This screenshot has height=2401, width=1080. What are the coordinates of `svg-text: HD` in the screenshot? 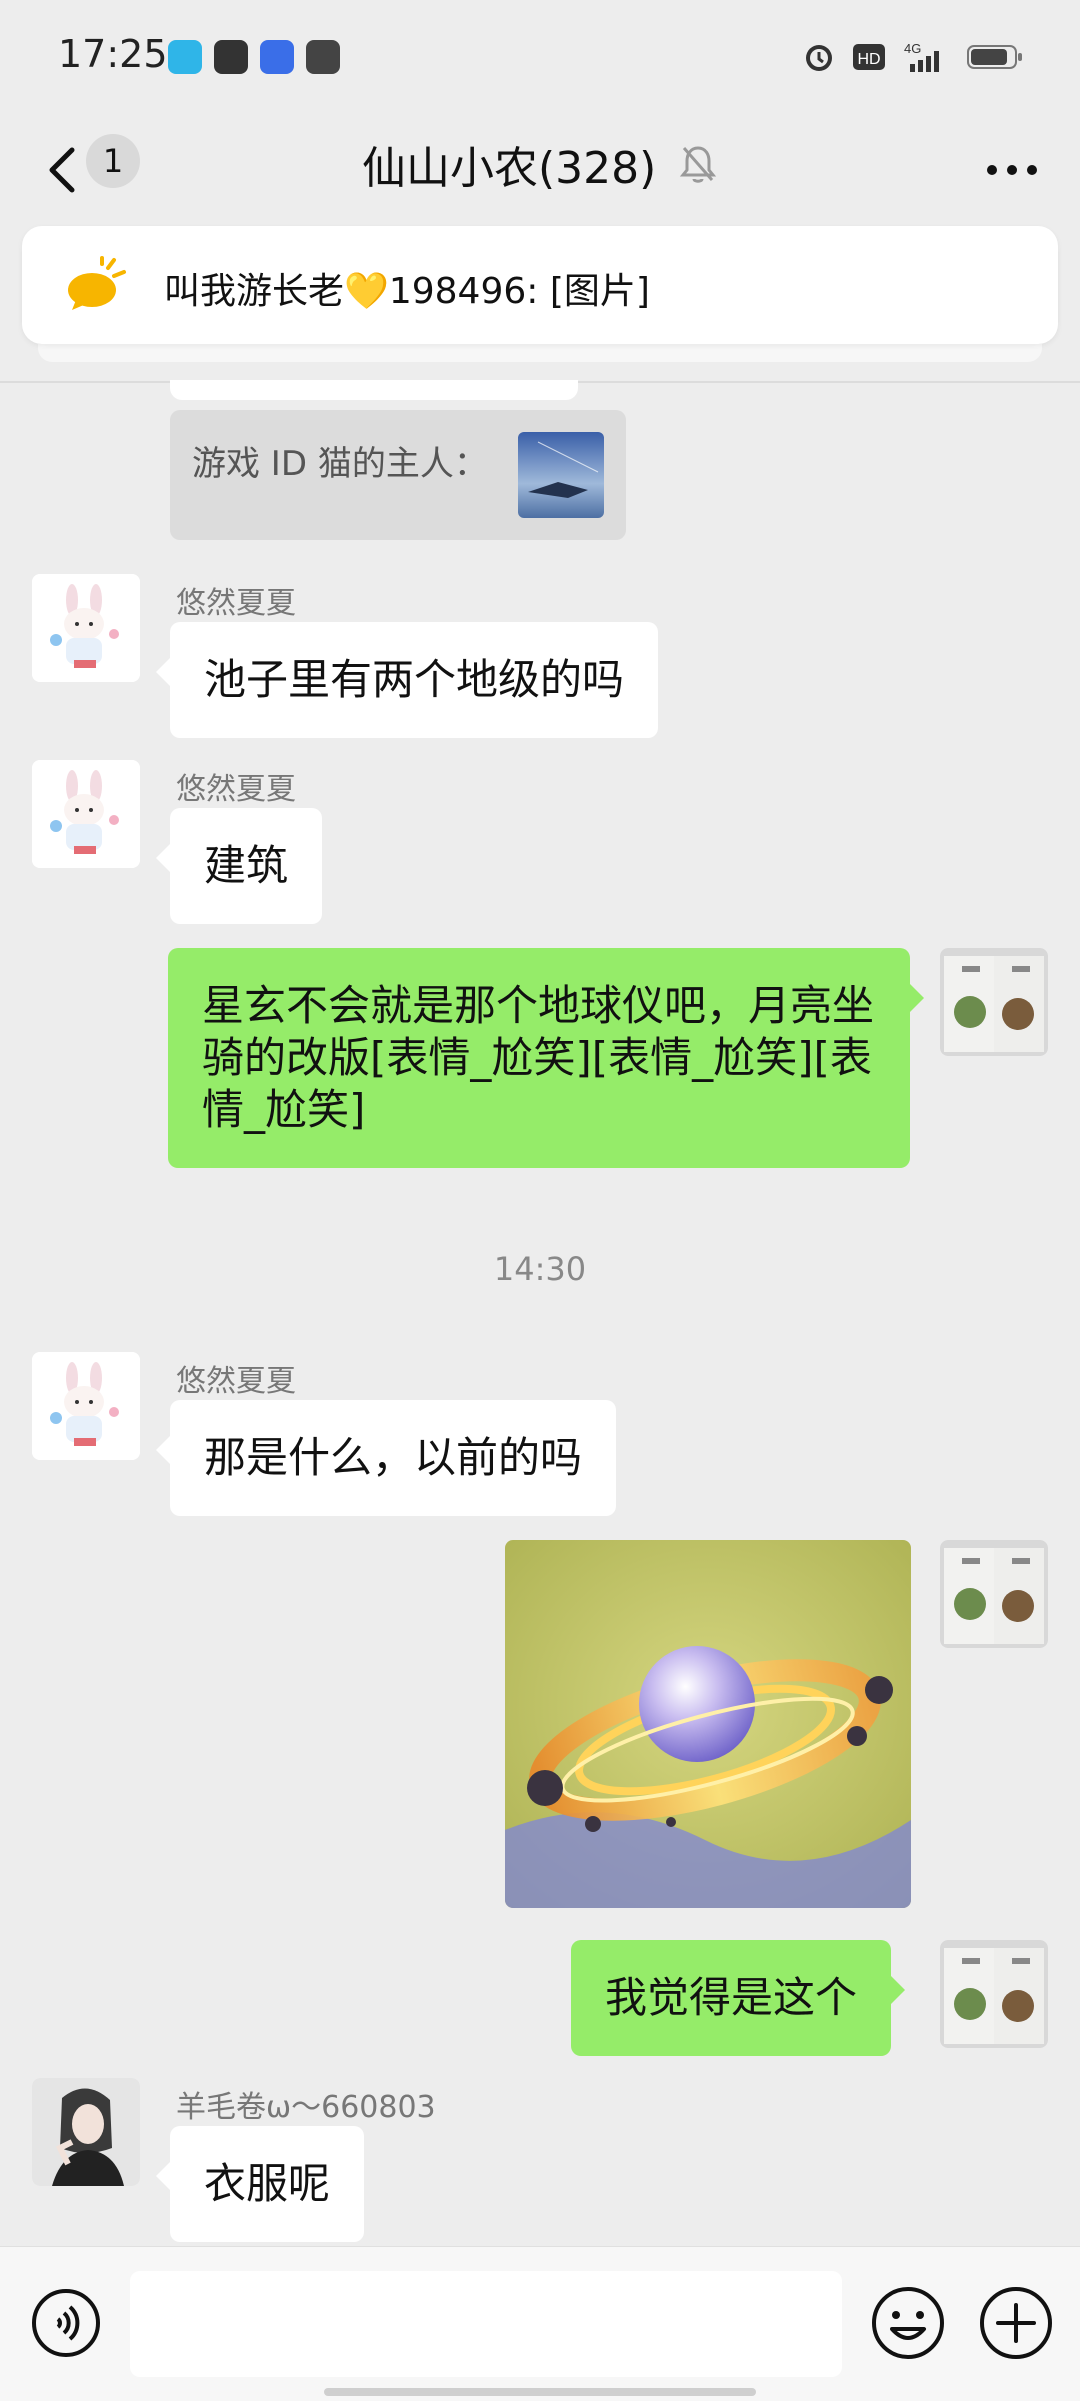 It's located at (868, 59).